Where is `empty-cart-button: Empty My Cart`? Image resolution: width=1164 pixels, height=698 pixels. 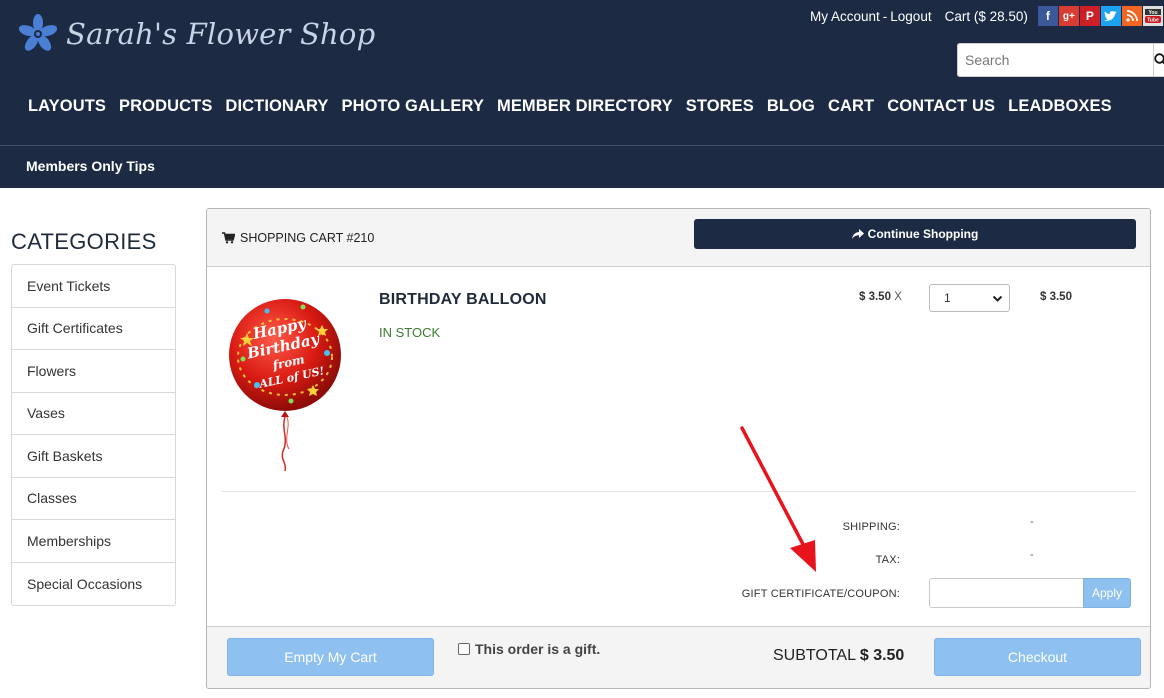 empty-cart-button: Empty My Cart is located at coordinates (330, 657).